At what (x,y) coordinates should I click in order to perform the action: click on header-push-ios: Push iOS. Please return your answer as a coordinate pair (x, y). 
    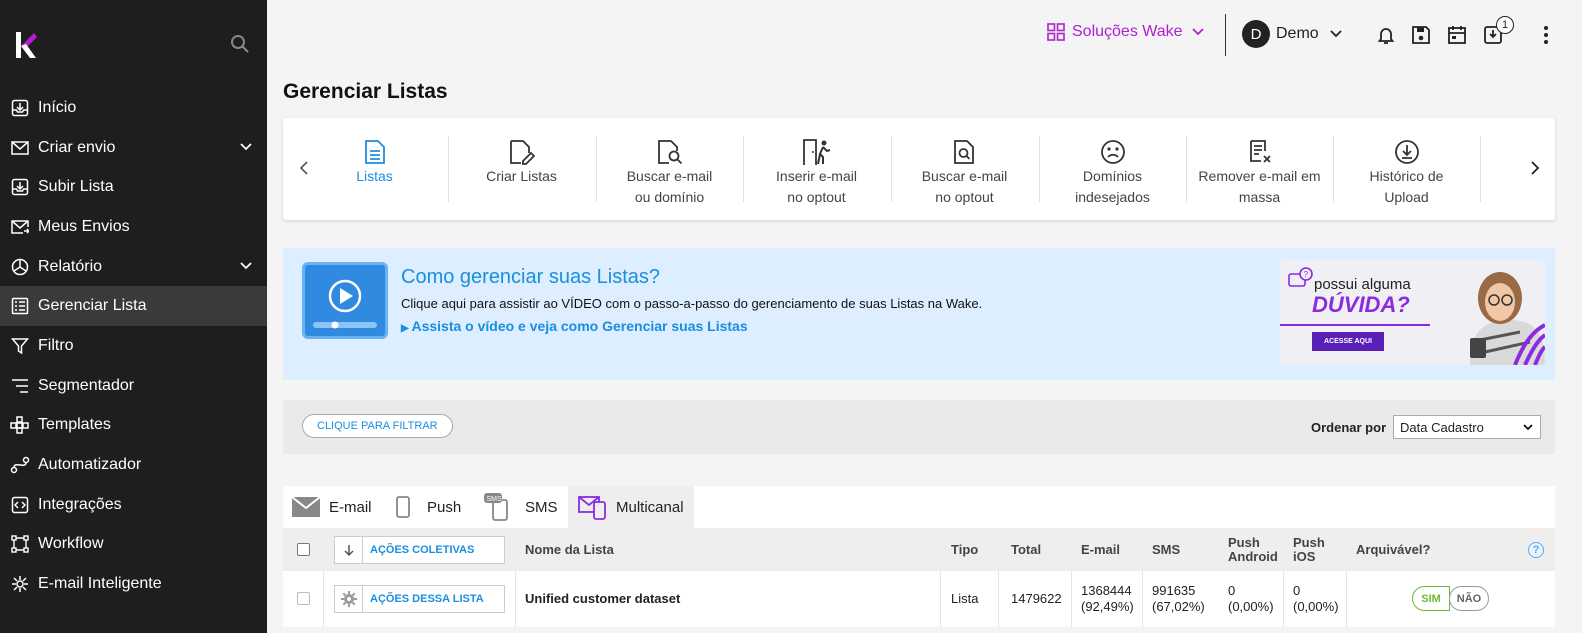
    Looking at the image, I should click on (1309, 549).